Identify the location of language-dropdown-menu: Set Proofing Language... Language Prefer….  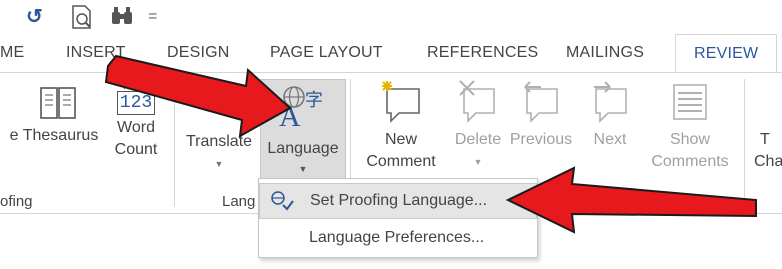
(398, 218).